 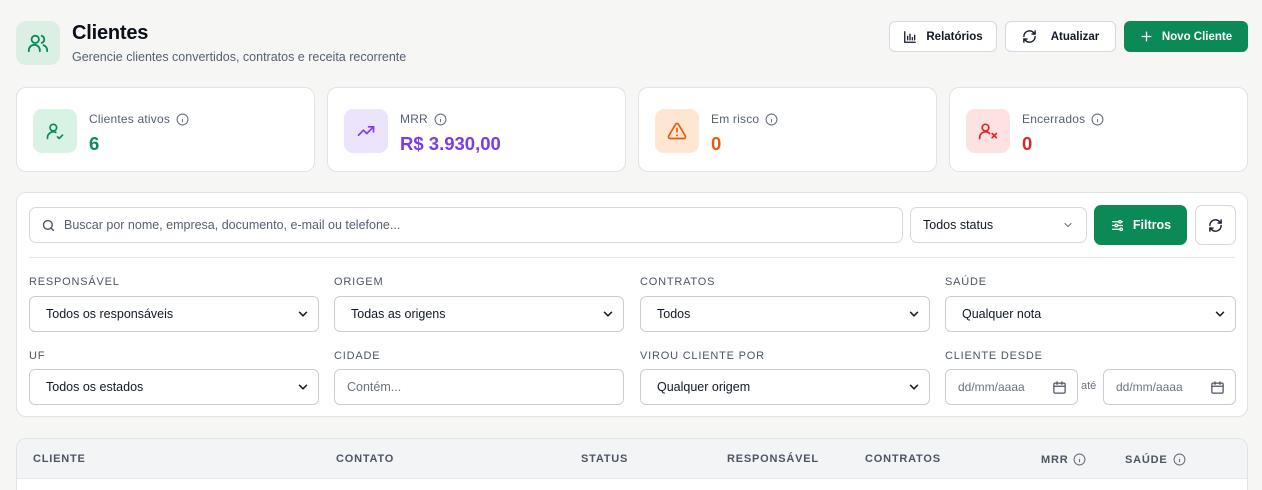 What do you see at coordinates (74, 282) in the screenshot?
I see `responsavel-label: RESPONSÁVEL` at bounding box center [74, 282].